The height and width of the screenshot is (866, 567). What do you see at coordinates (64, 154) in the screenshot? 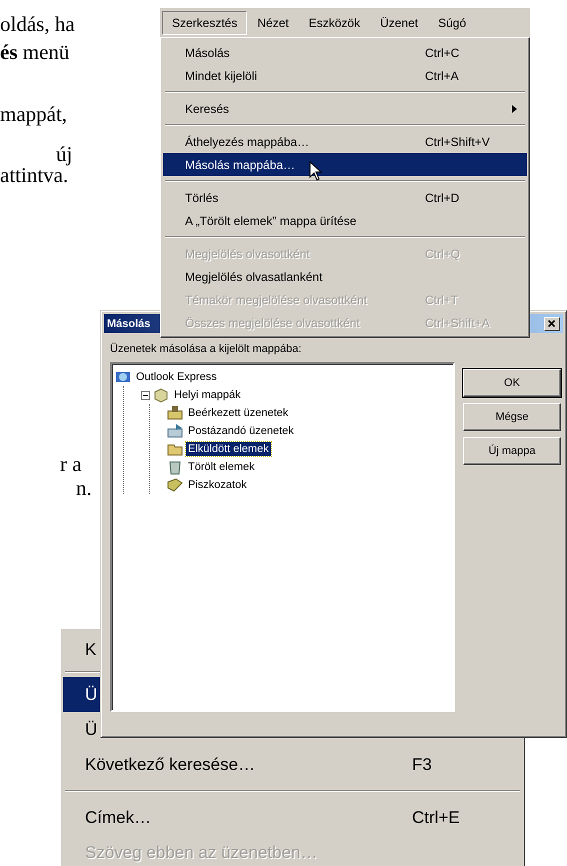
I see `body-text: új` at bounding box center [64, 154].